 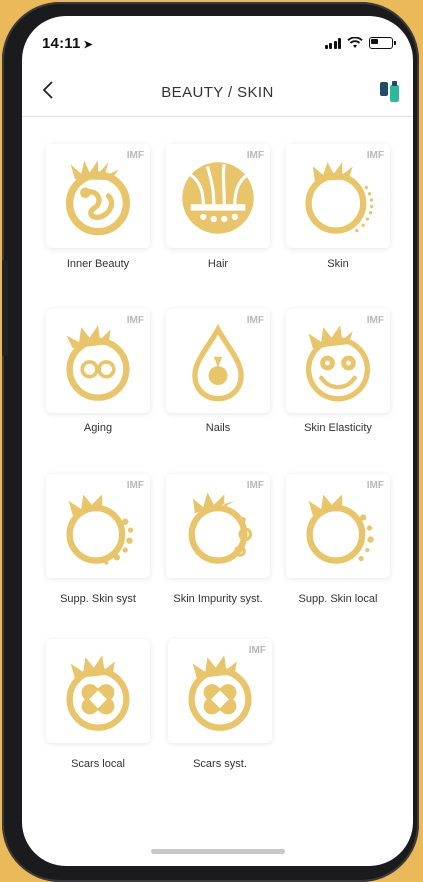 I want to click on scars-local-icon, so click(x=98, y=693).